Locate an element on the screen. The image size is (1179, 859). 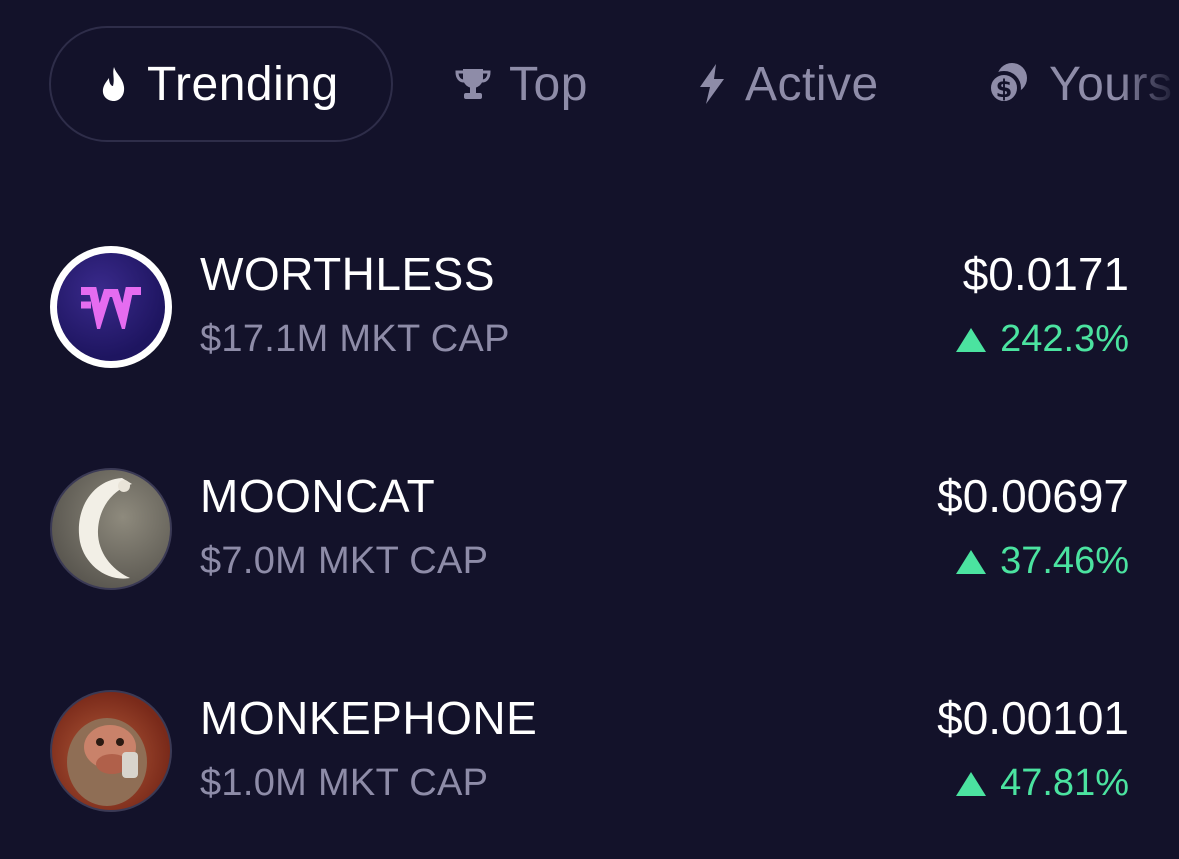
token-change-value: 242.3% is located at coordinates (1064, 339).